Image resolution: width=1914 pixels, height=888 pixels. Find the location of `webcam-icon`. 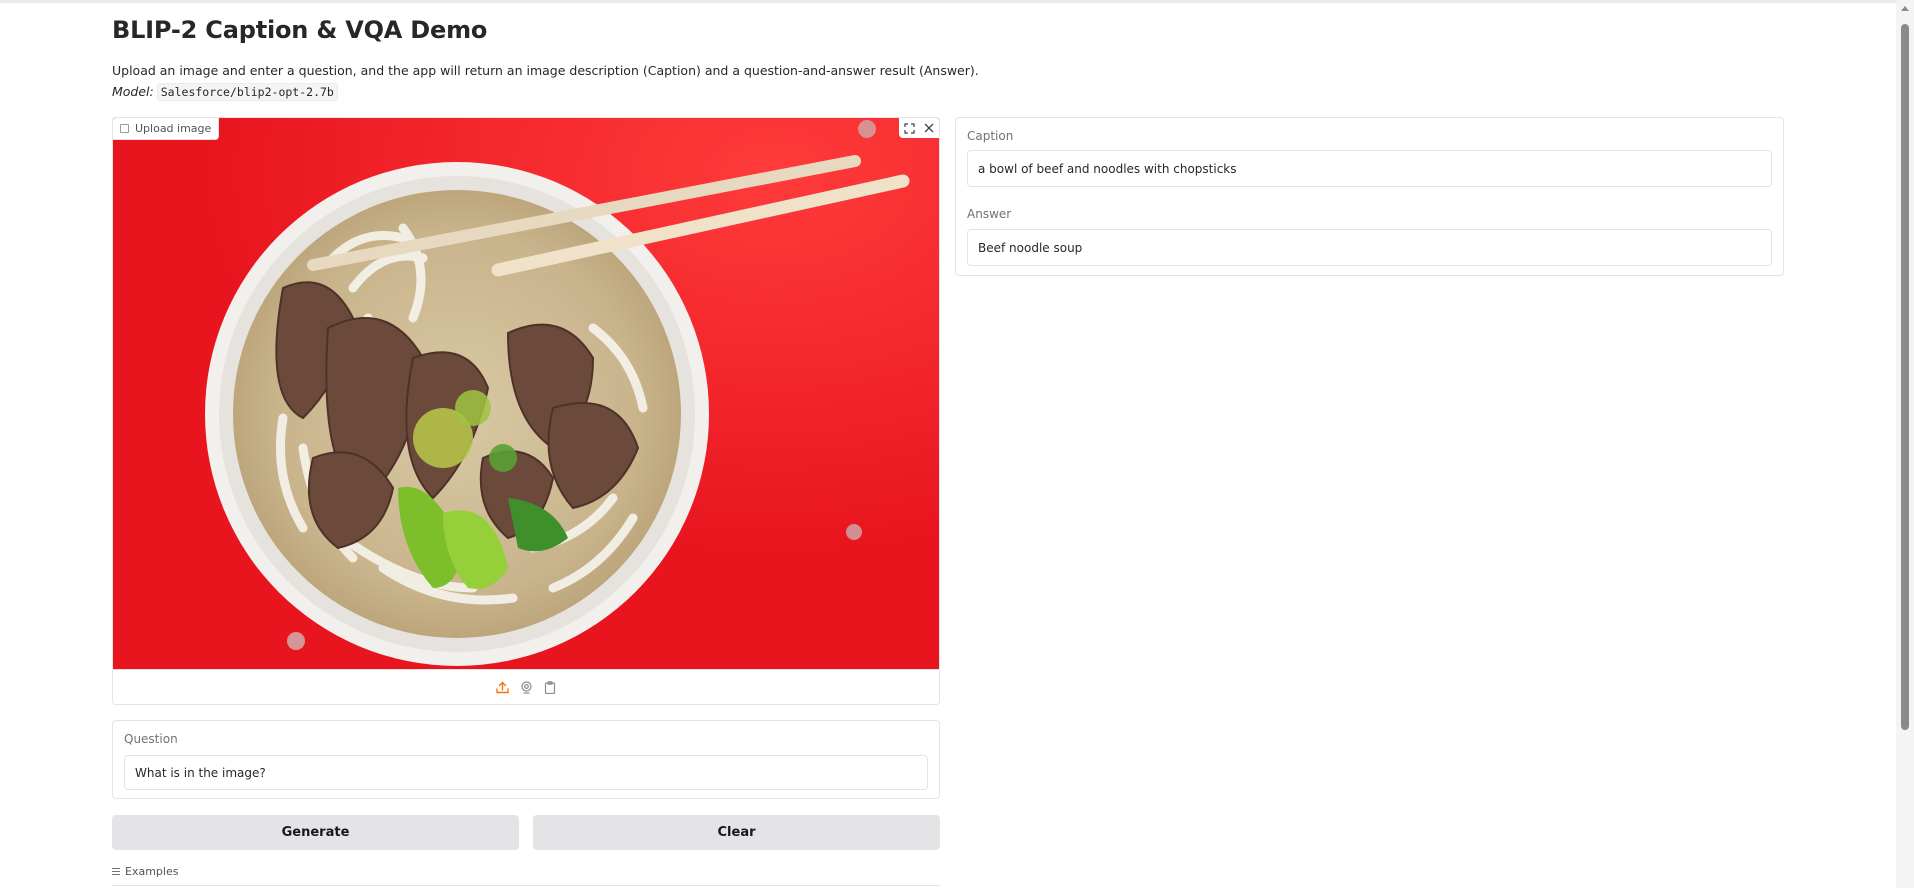

webcam-icon is located at coordinates (526, 688).